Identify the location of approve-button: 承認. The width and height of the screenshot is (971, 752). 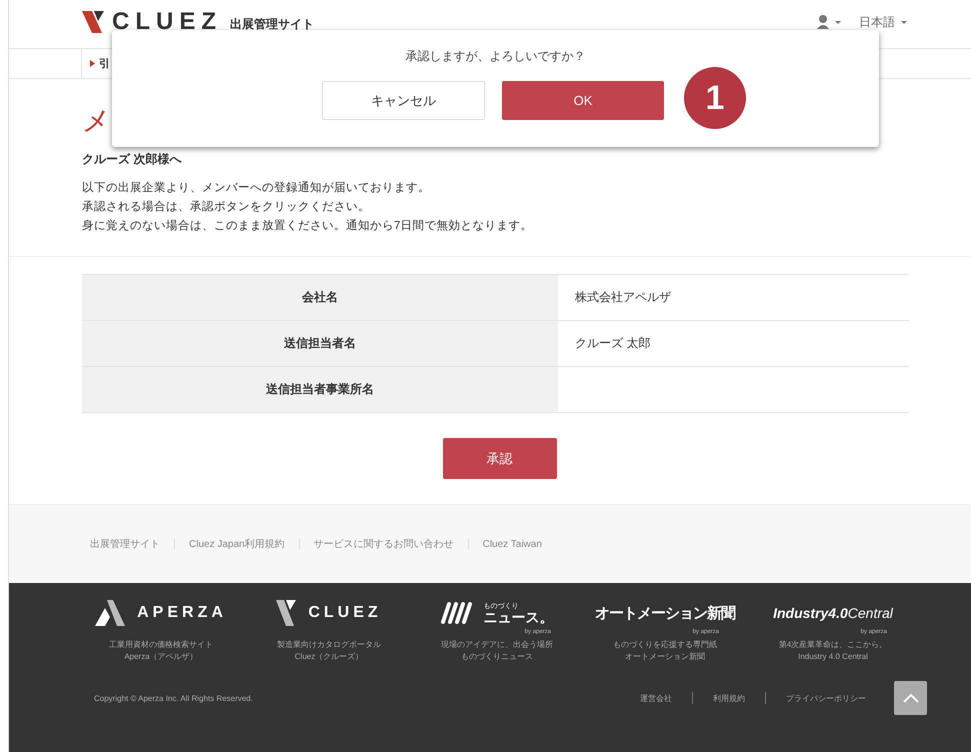
(499, 458).